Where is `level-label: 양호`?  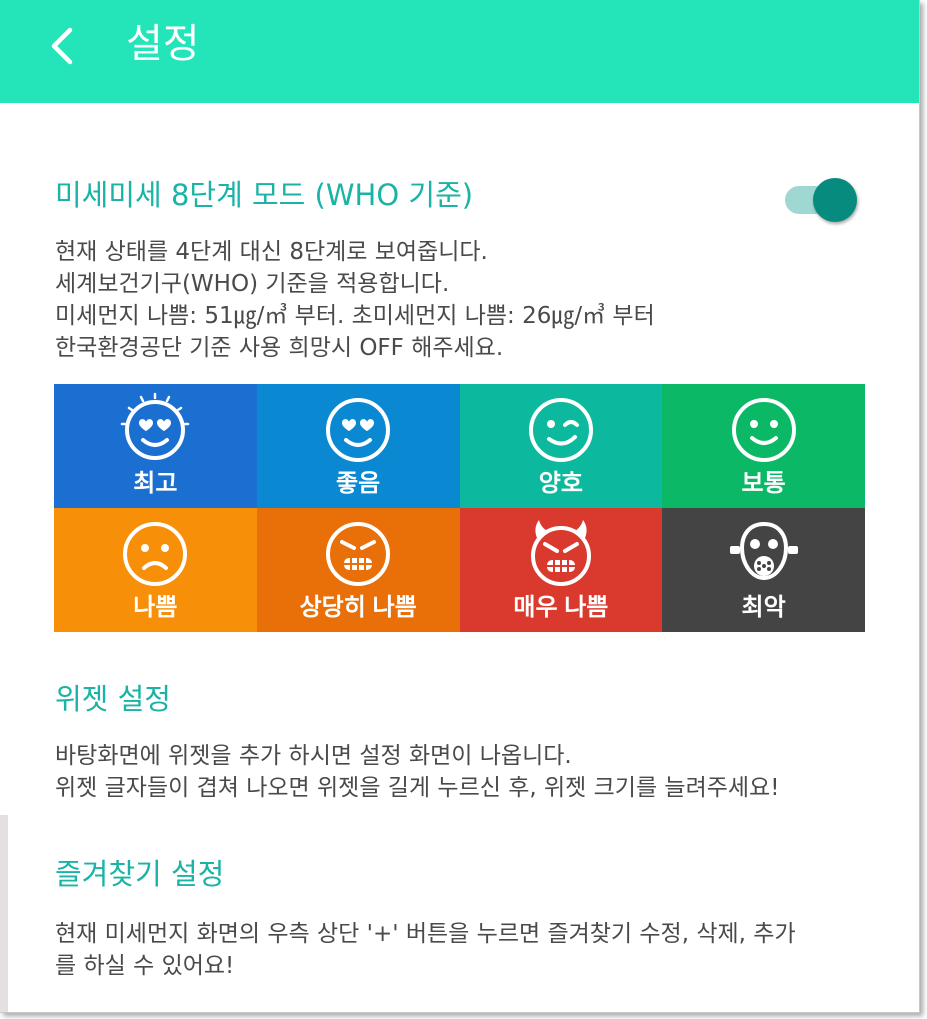
level-label: 양호 is located at coordinates (560, 483).